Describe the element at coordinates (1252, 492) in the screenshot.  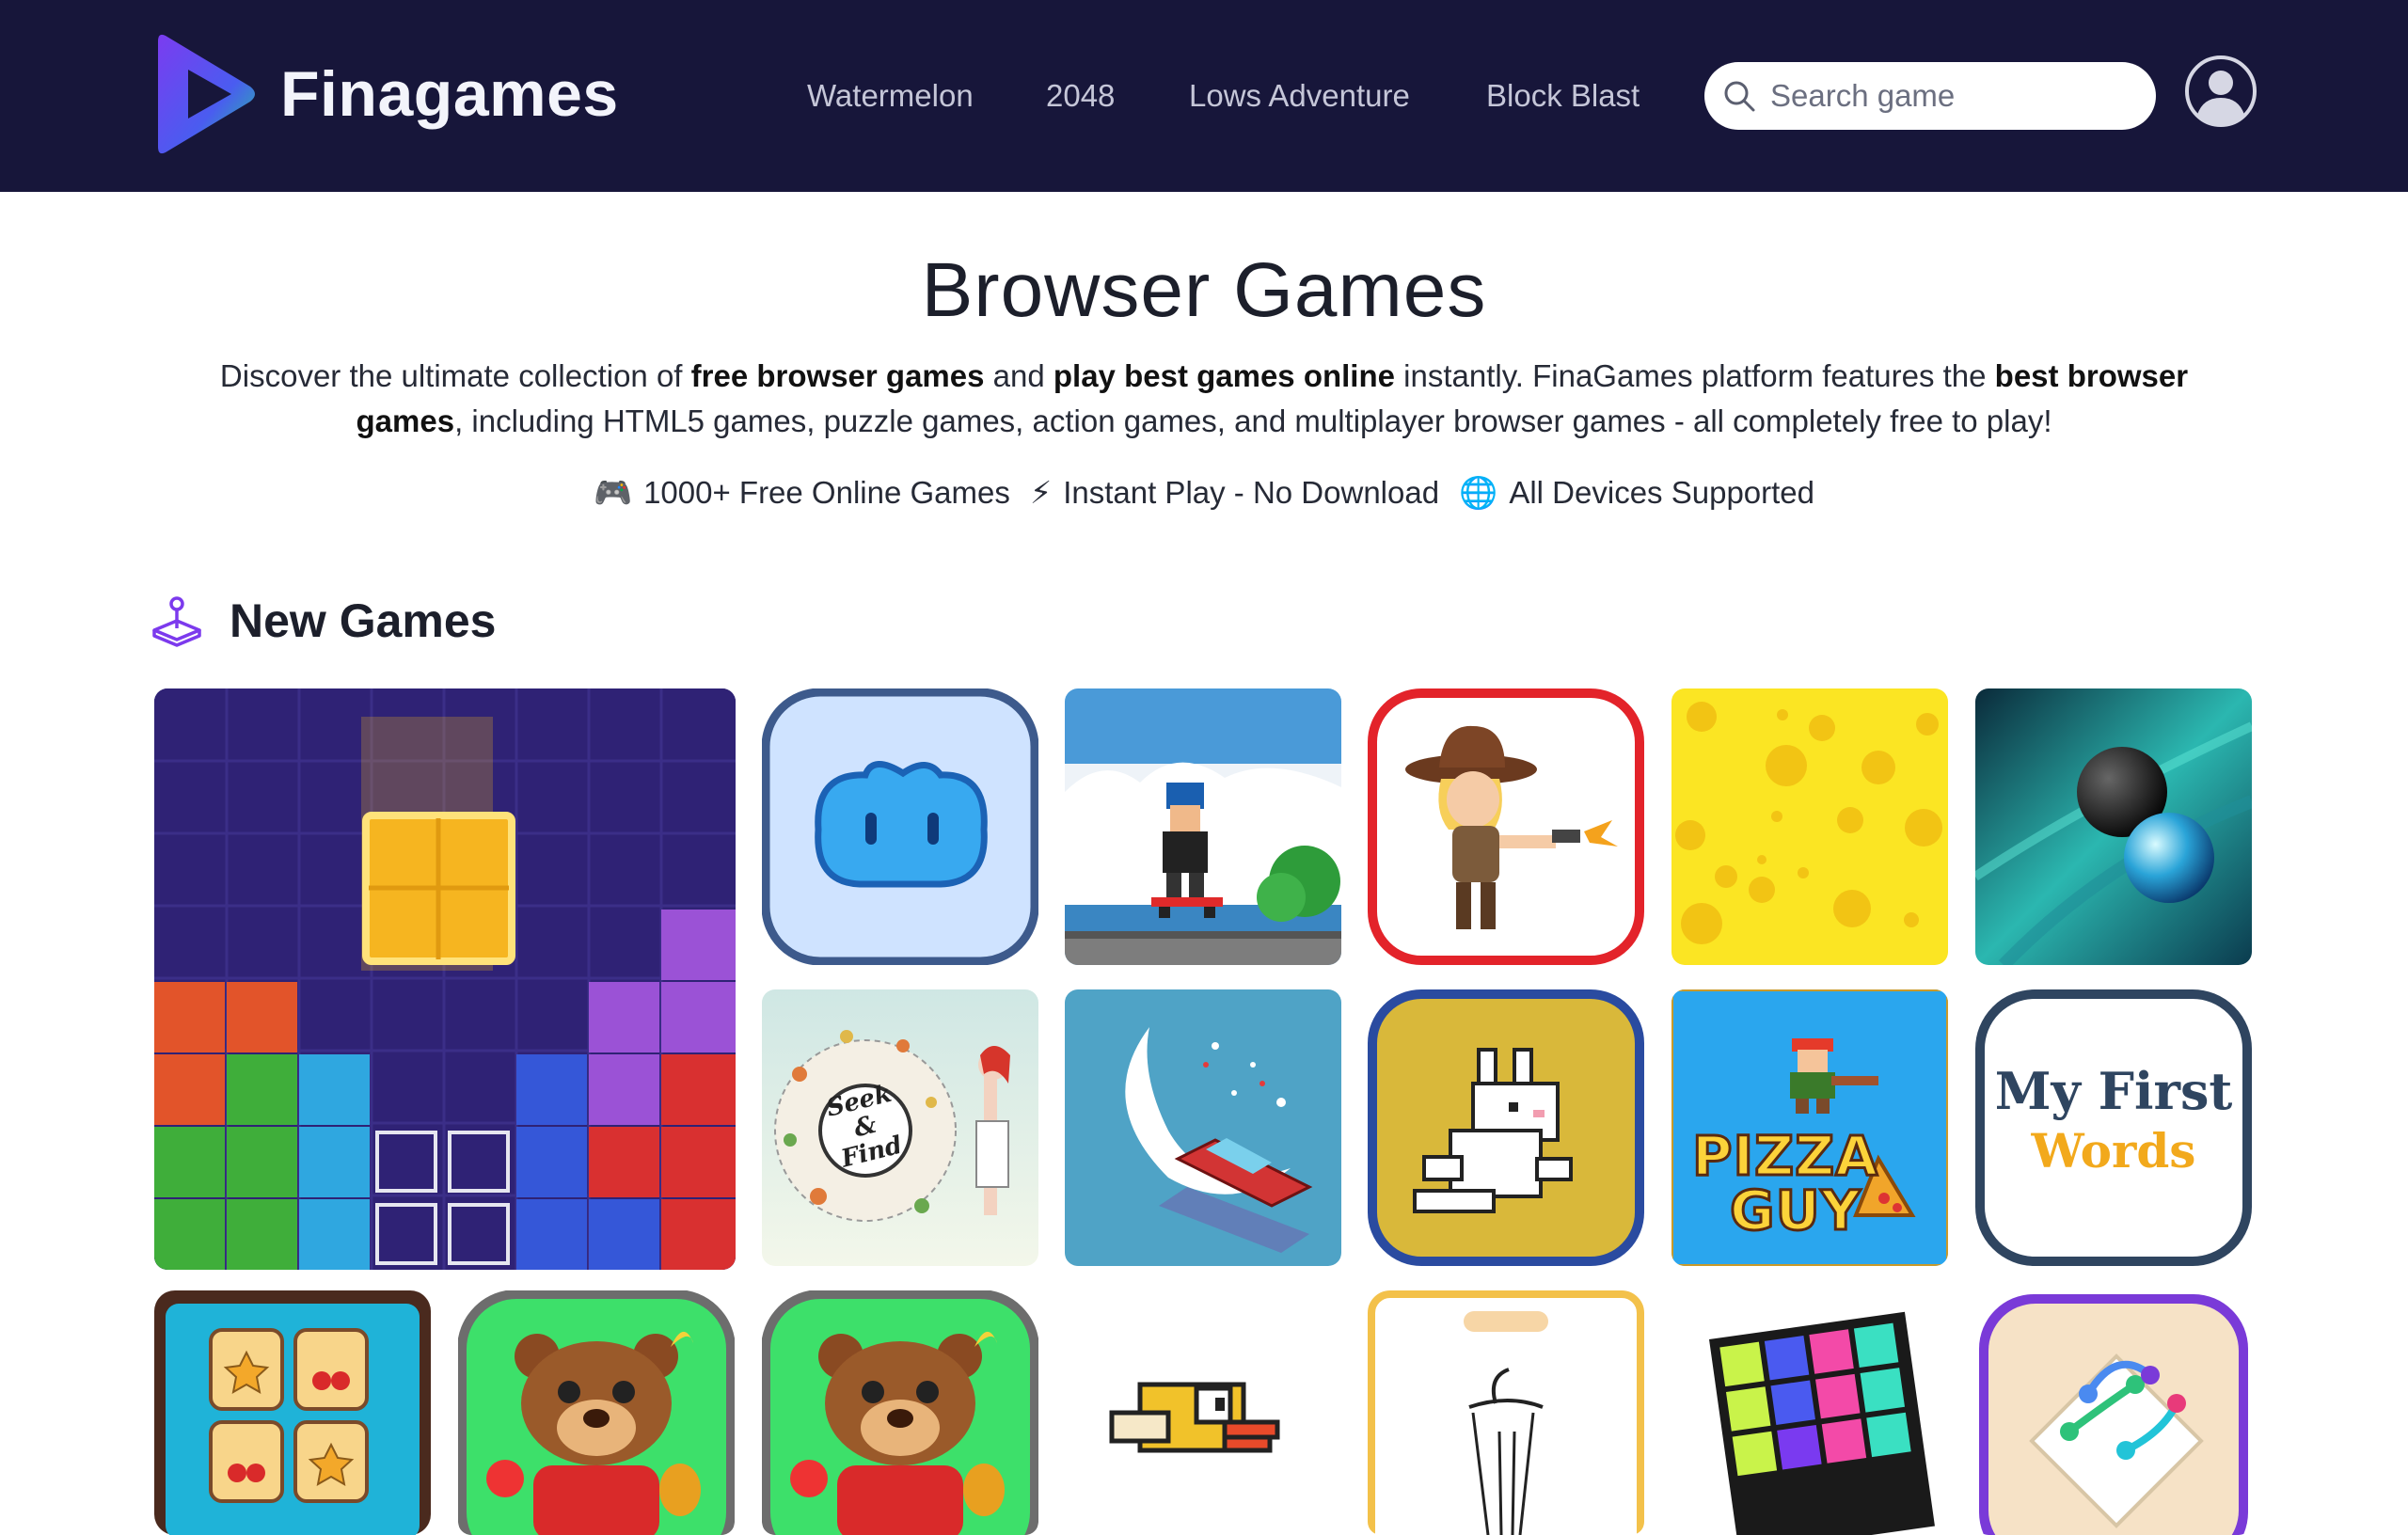
I see `feature-text: Instant Play - No Download` at that location.